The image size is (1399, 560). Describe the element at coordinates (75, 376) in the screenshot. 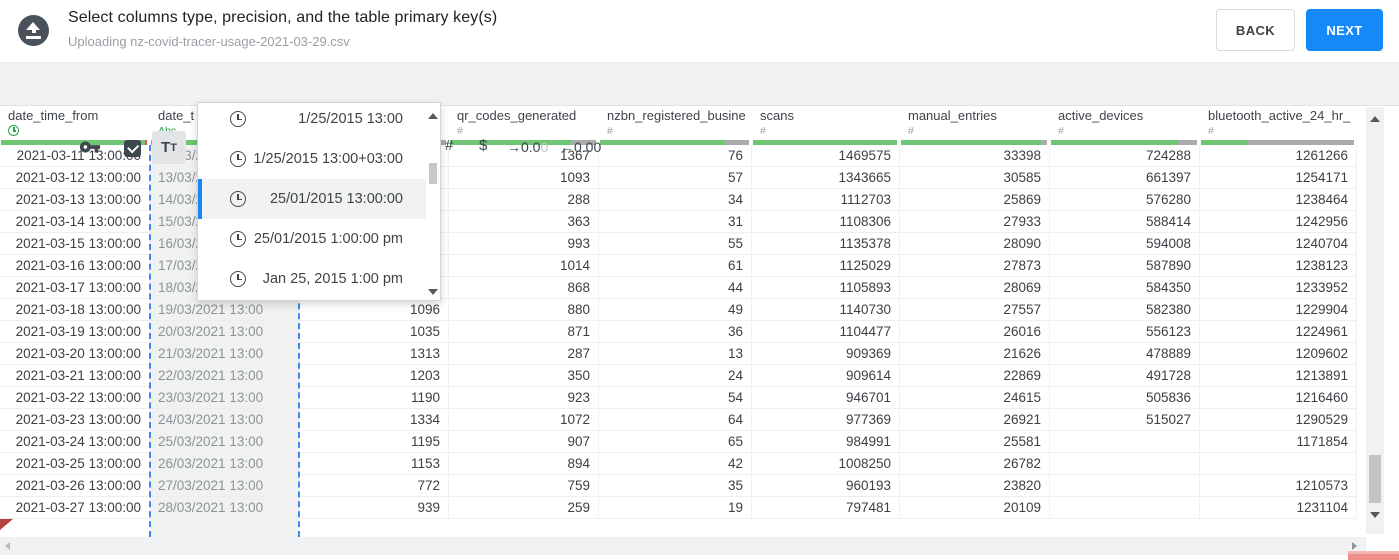

I see `table-cell: 2021-03-21 13:00:00` at that location.